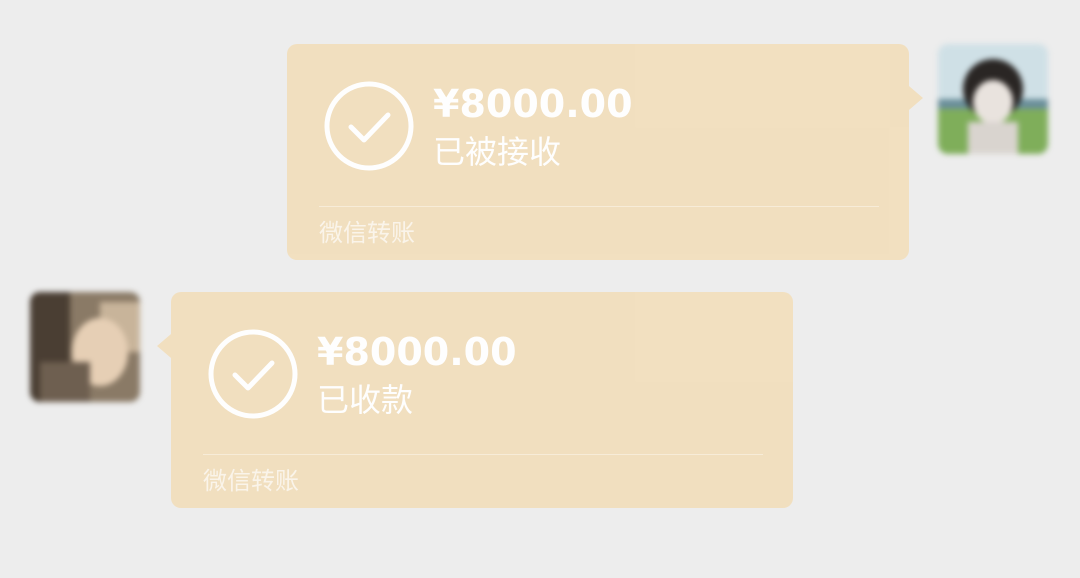  What do you see at coordinates (365, 400) in the screenshot?
I see `transfer-status: 已收款` at bounding box center [365, 400].